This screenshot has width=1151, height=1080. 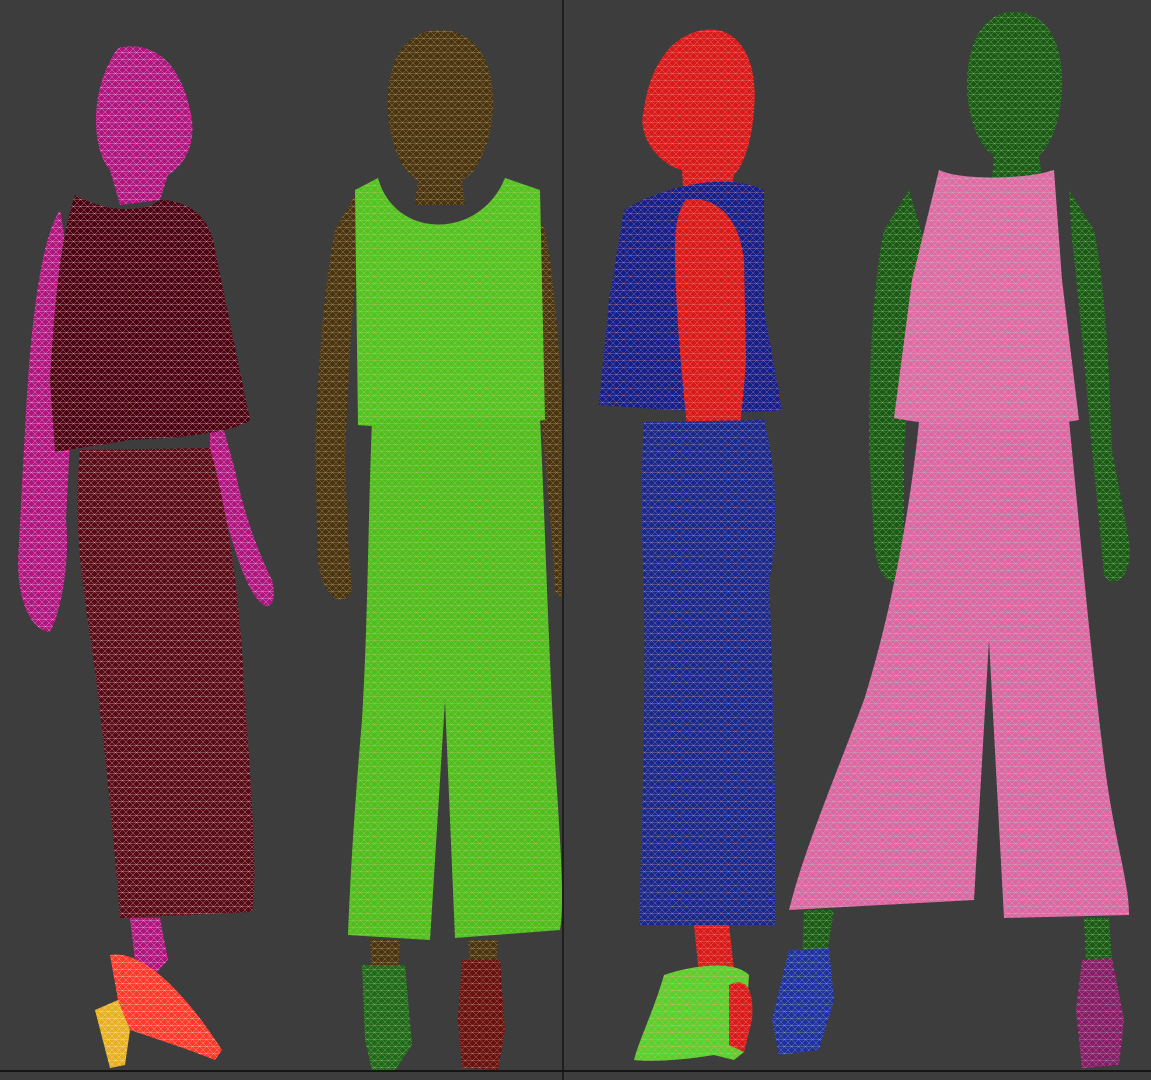 I want to click on viewport-bottom-border, so click(x=575, y=1071).